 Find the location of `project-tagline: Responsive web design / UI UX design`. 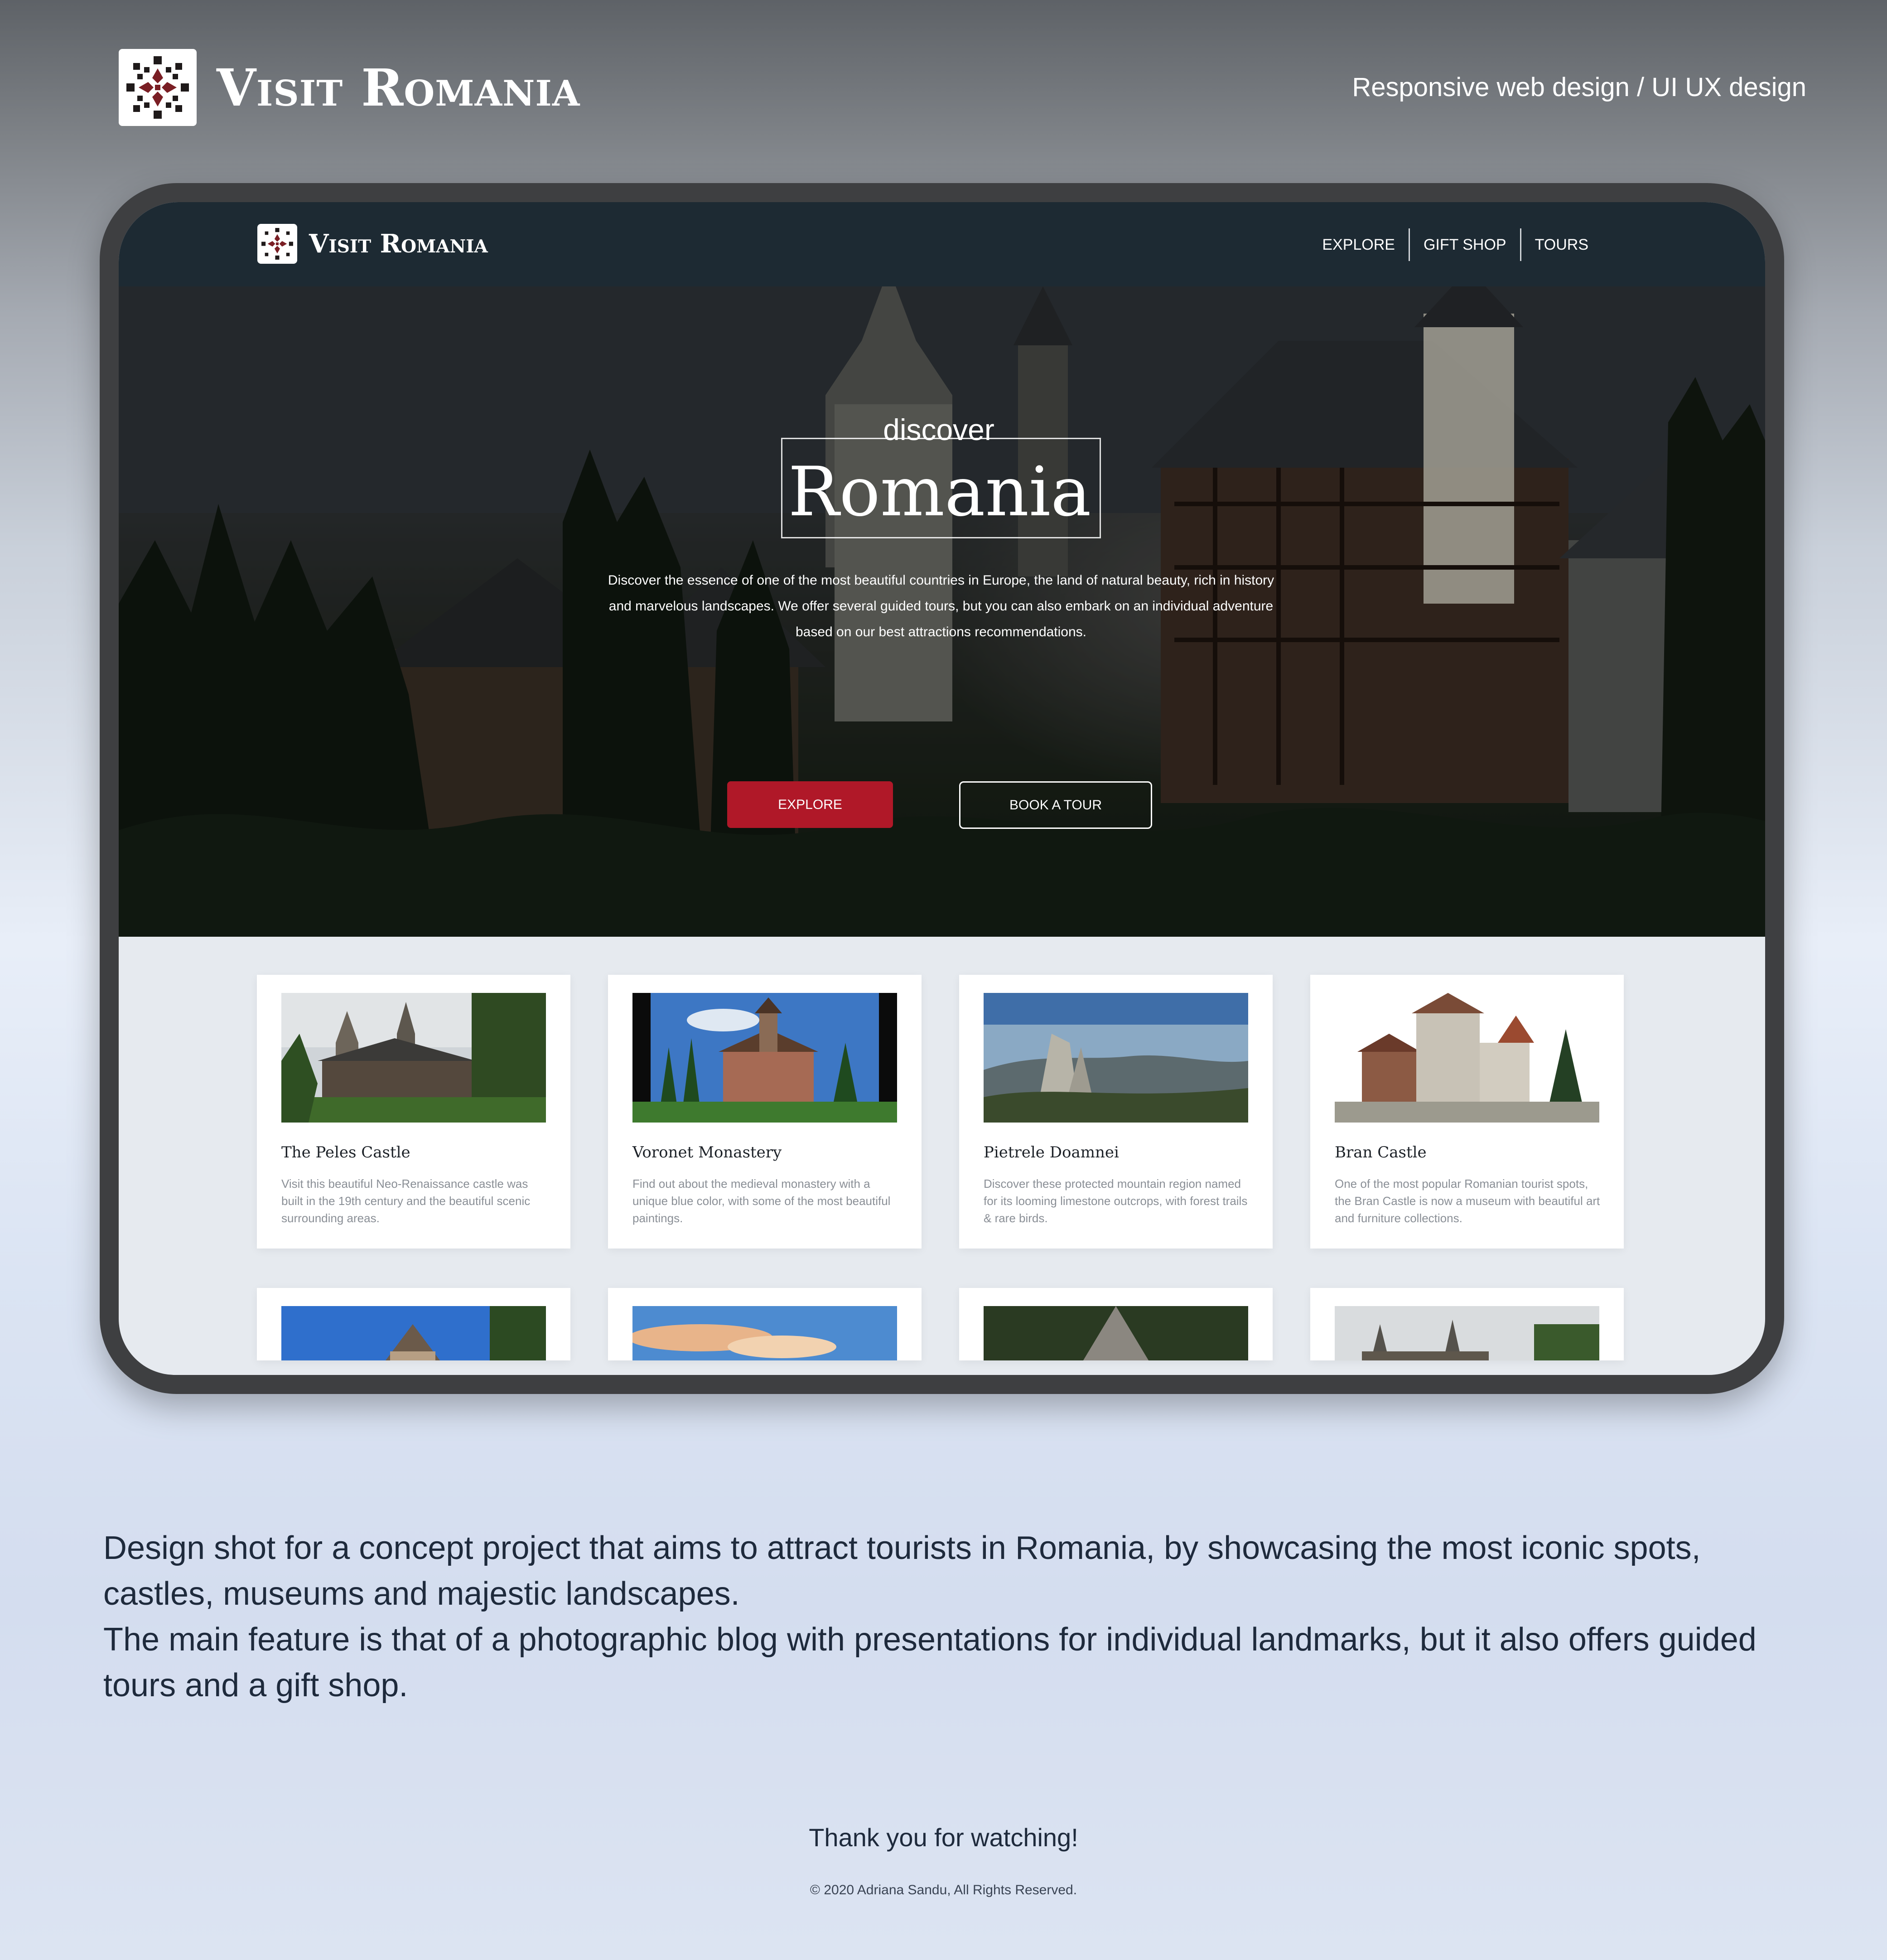

project-tagline: Responsive web design / UI UX design is located at coordinates (1579, 87).